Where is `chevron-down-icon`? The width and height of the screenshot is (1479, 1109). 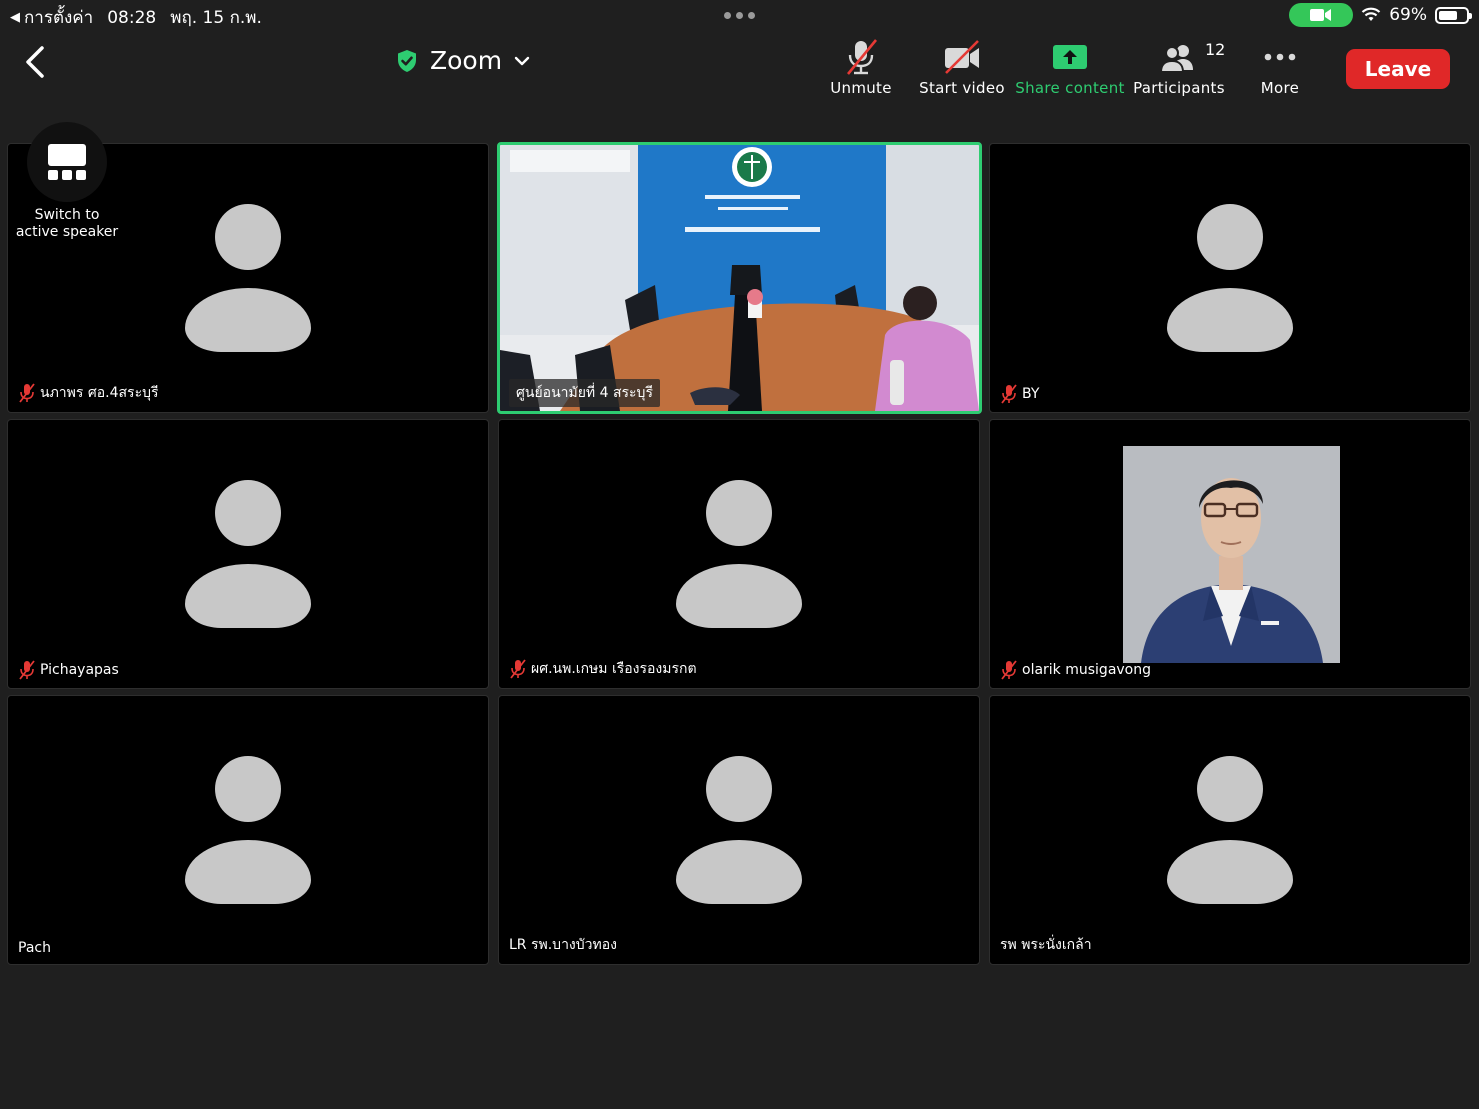
chevron-down-icon is located at coordinates (522, 60).